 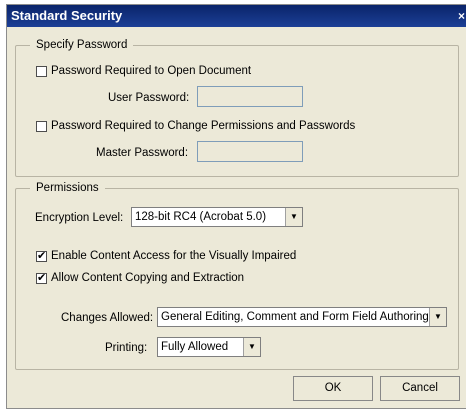 I want to click on open-document-password-checkbox, so click(x=41, y=71).